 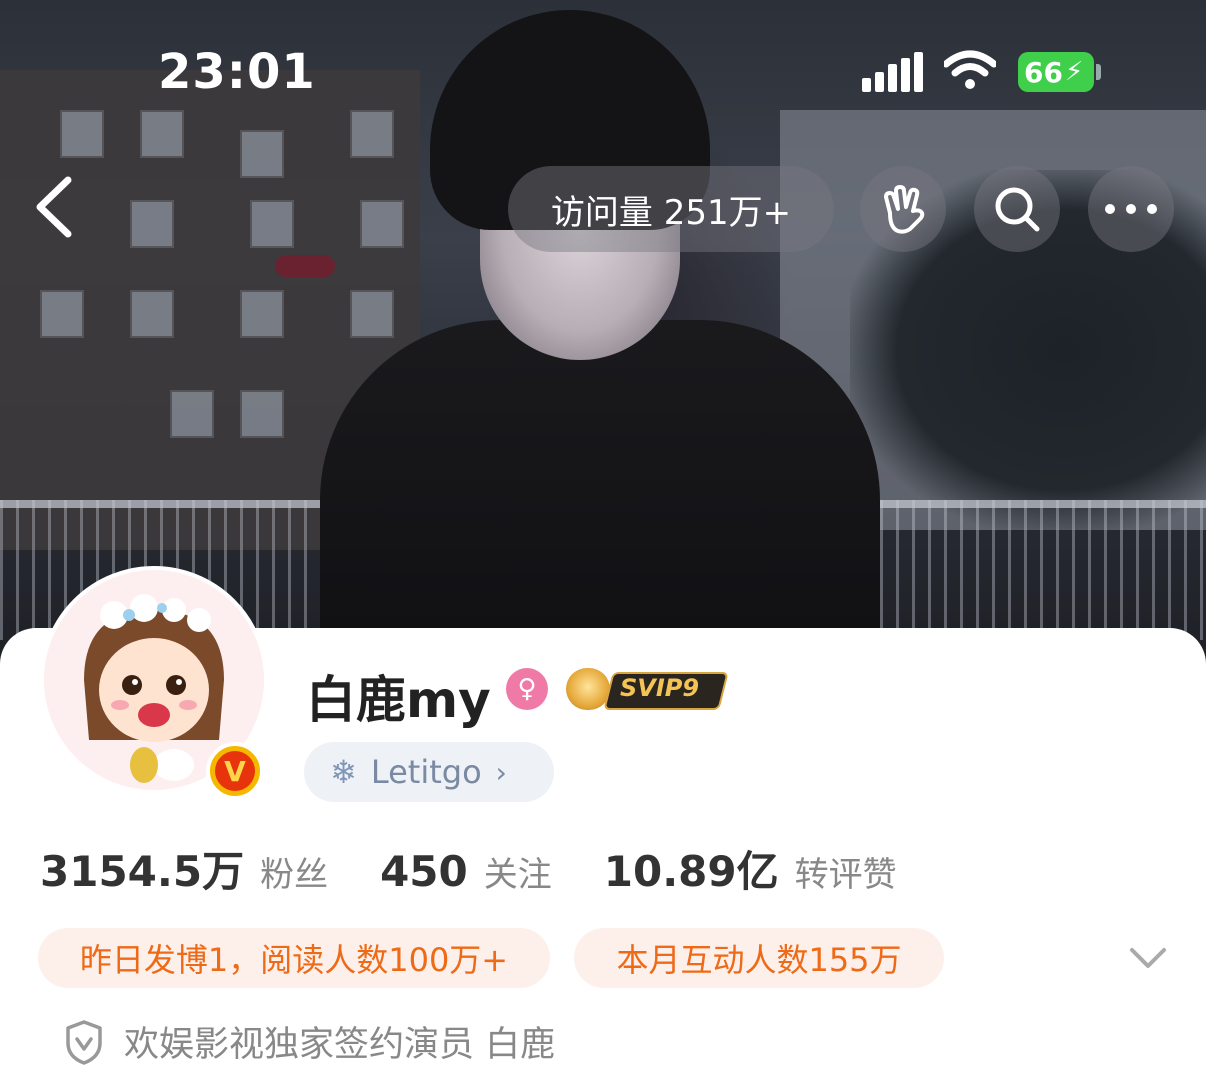 What do you see at coordinates (527, 689) in the screenshot?
I see `female-icon: ♀` at bounding box center [527, 689].